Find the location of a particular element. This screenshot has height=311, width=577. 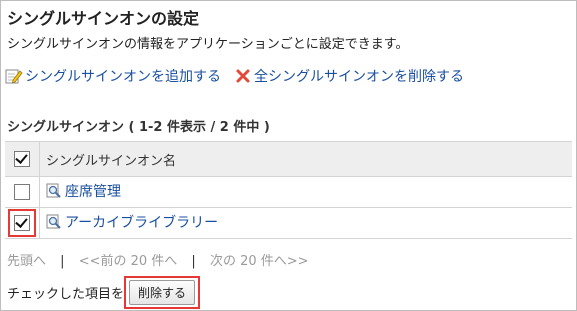

header-checkbox-cell is located at coordinates (22, 159).